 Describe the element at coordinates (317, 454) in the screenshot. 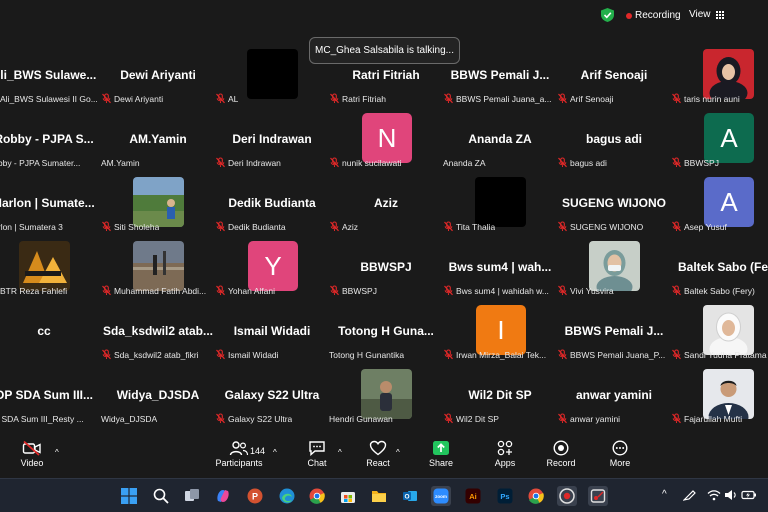

I see `chat-button: Chat` at that location.